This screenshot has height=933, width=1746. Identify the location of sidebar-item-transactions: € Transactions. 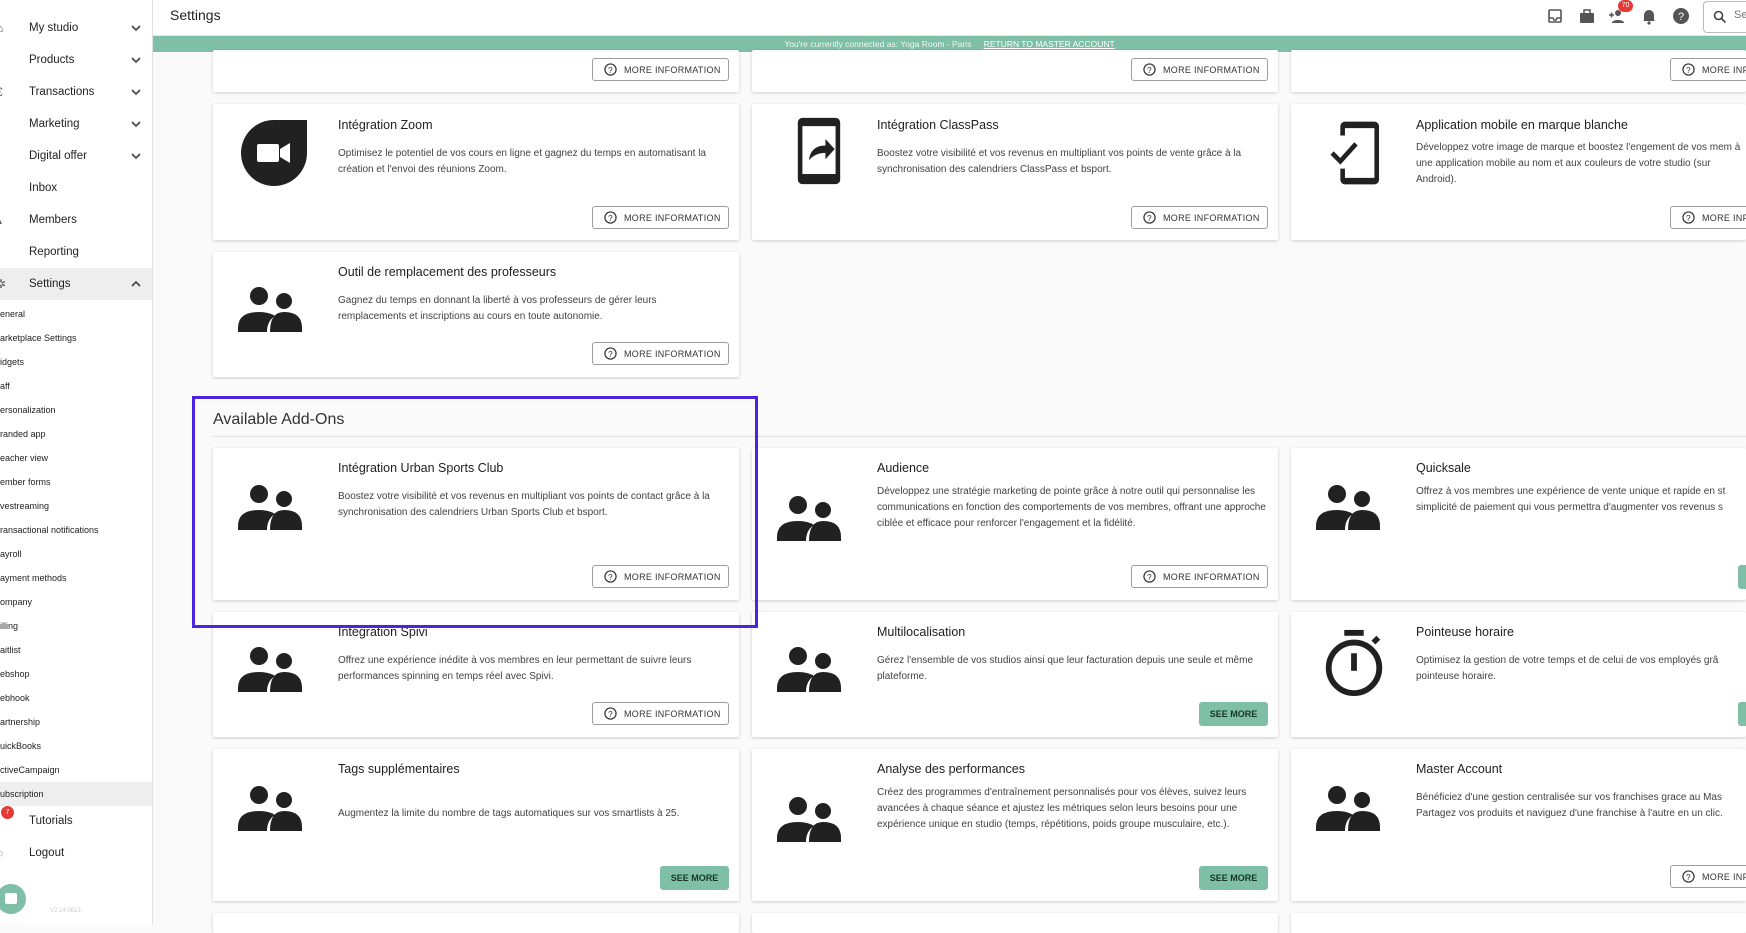
(76, 92).